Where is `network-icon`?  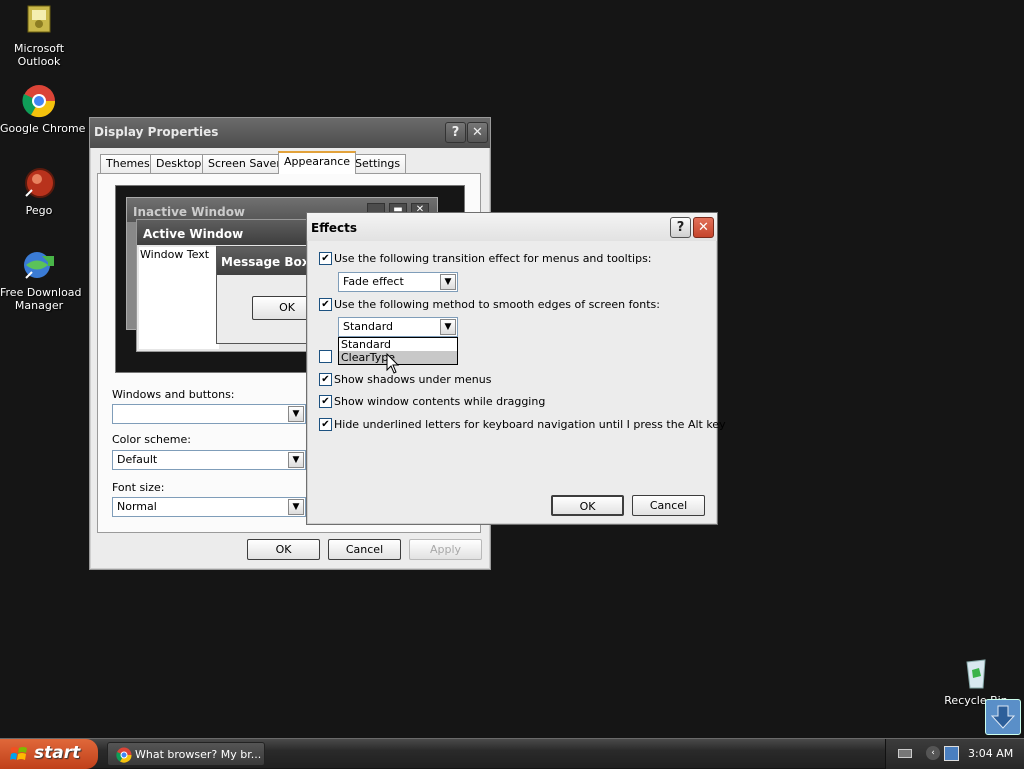
network-icon is located at coordinates (951, 753).